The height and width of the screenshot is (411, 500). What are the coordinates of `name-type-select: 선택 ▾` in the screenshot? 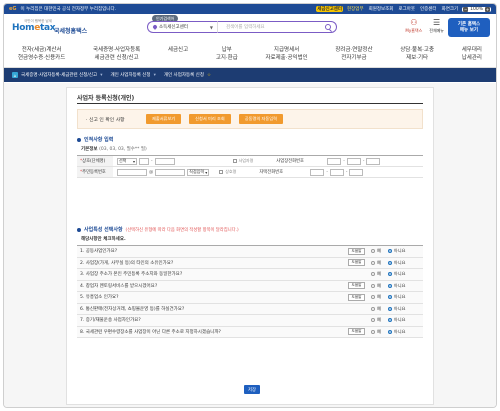 It's located at (127, 161).